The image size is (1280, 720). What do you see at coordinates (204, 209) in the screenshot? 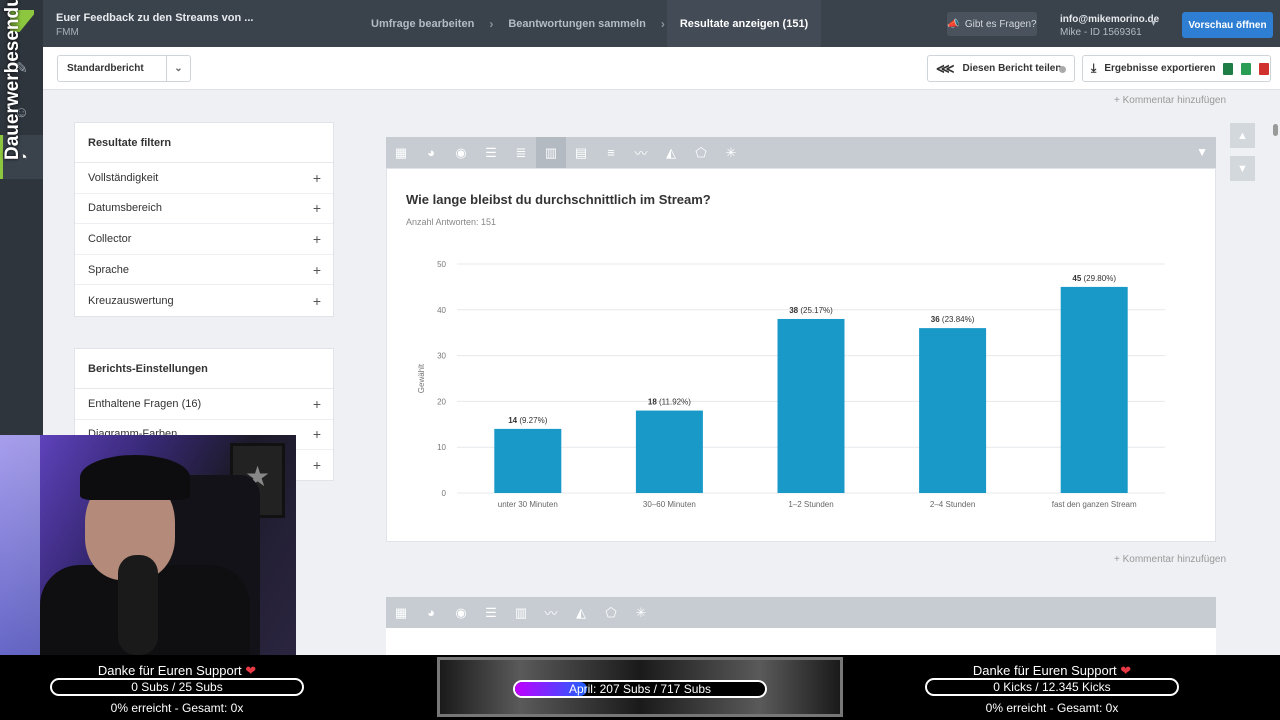
I see `filter-date-range: Datumsbereich +` at bounding box center [204, 209].